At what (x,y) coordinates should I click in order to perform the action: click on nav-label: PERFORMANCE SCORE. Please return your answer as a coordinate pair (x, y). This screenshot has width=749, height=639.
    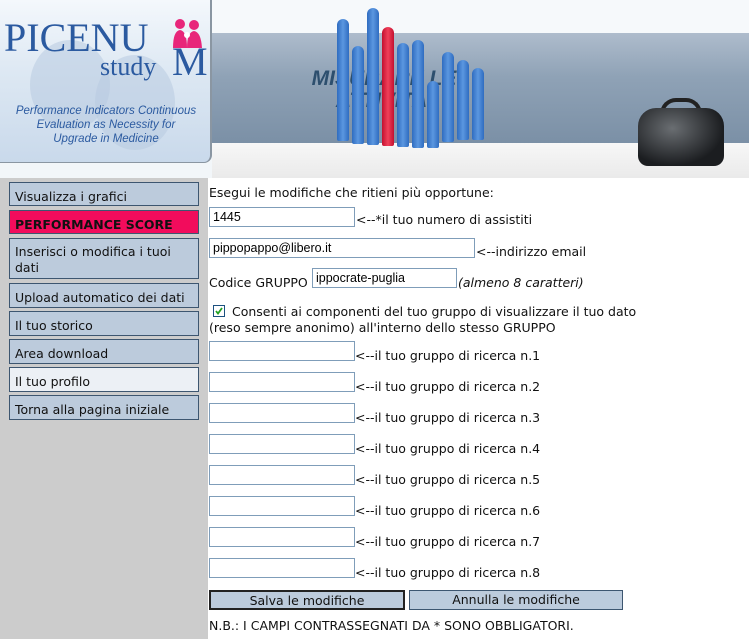
    Looking at the image, I should click on (94, 224).